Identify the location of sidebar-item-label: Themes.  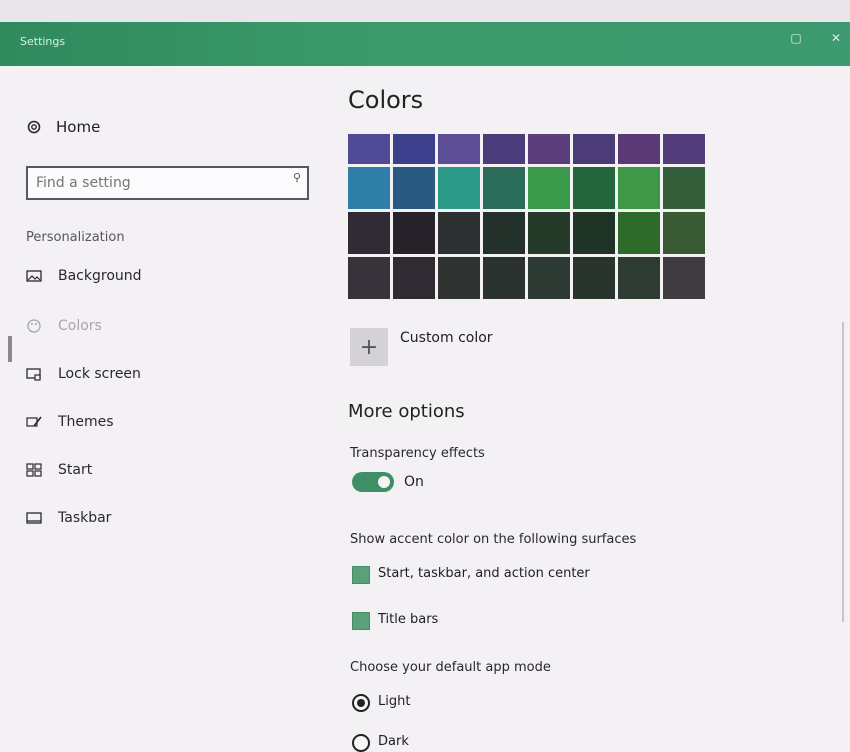
(86, 422).